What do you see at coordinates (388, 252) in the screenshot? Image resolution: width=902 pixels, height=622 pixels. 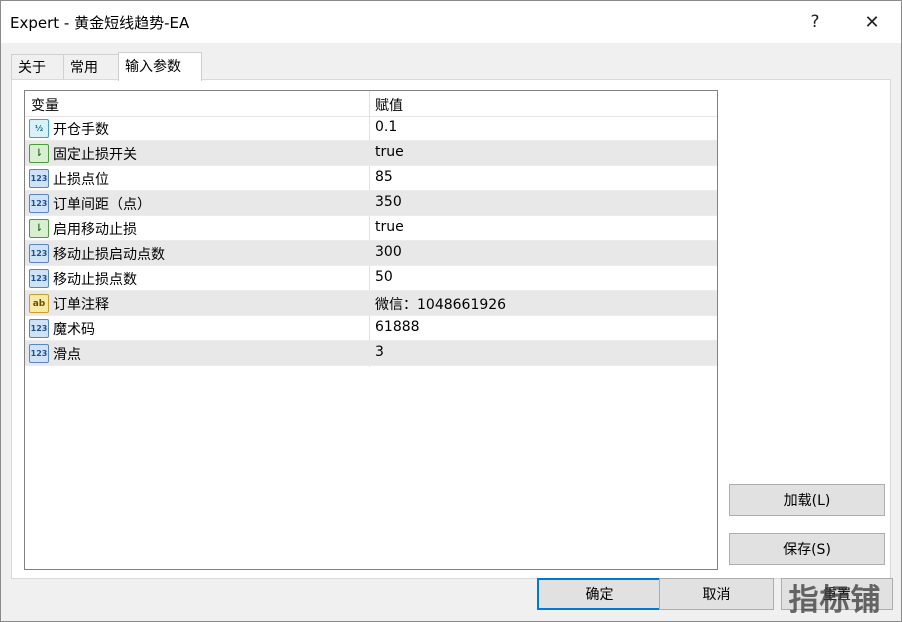 I see `param-value: 300` at bounding box center [388, 252].